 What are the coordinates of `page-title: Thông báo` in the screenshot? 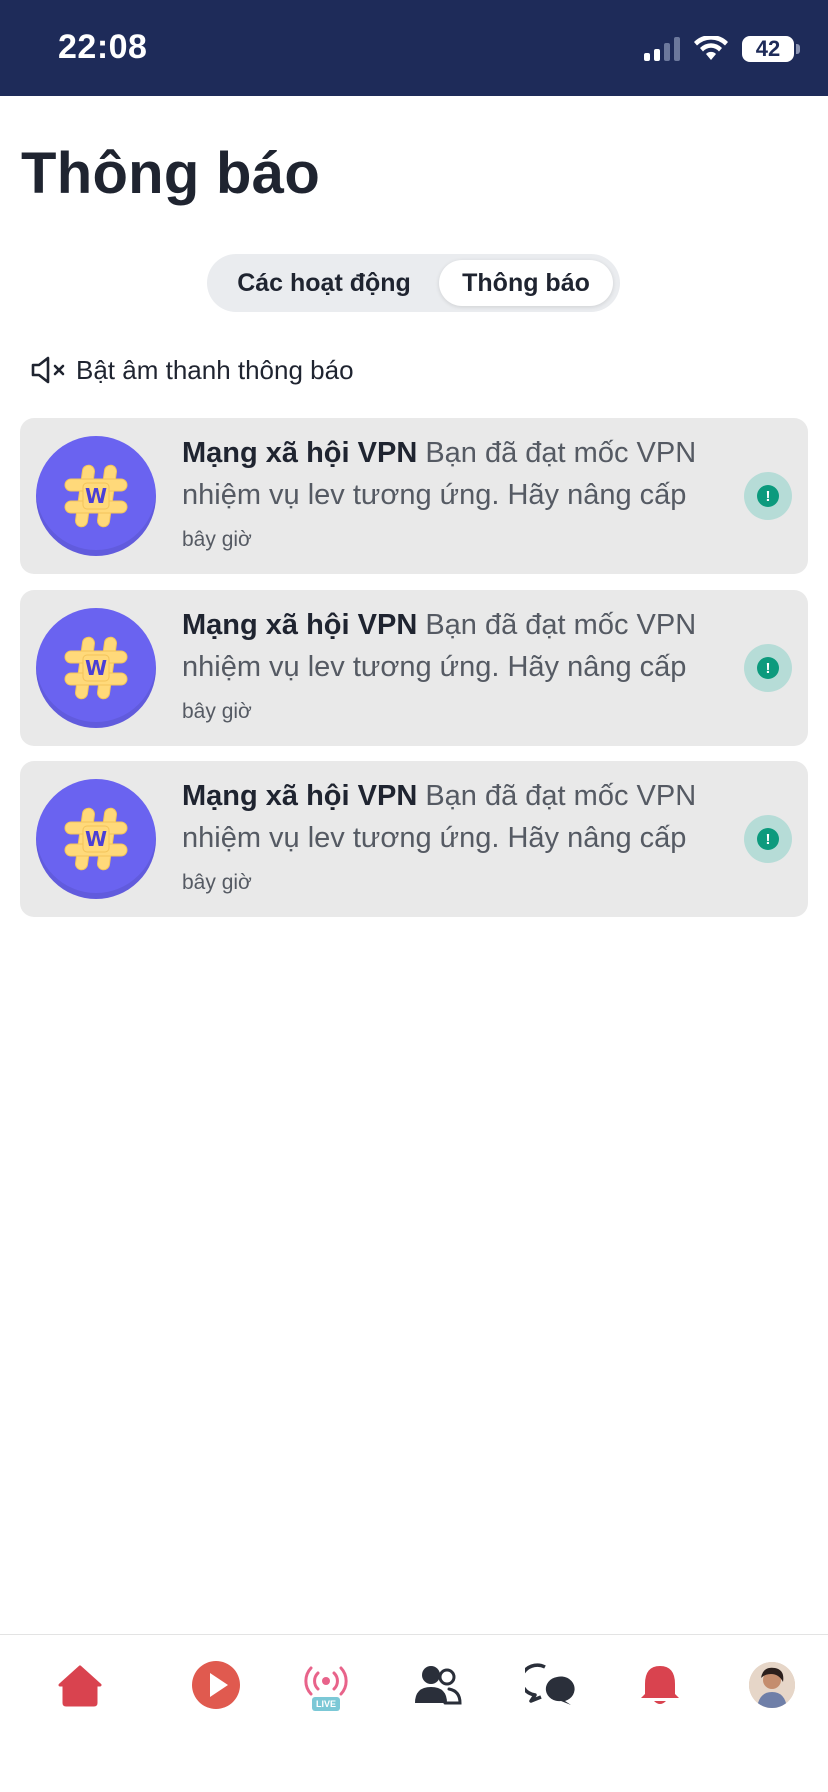 It's located at (171, 173).